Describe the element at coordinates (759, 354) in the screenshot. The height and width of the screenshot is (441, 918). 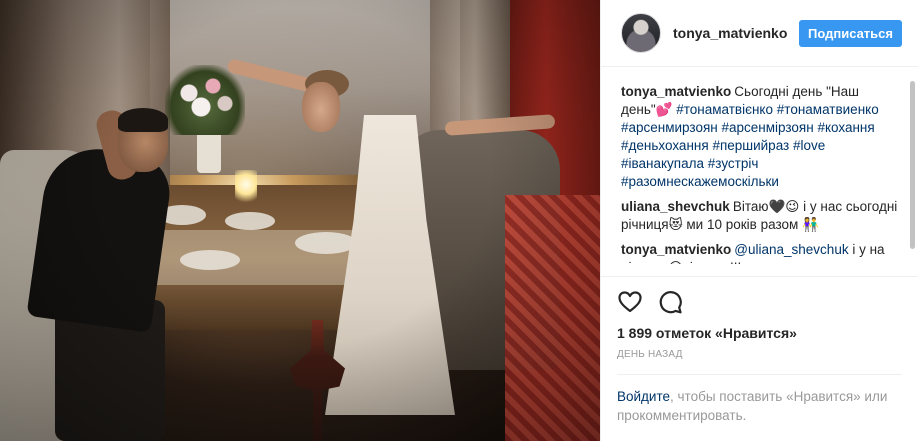
I see `post-timestamp: ДЕНЬ НАЗАД` at that location.